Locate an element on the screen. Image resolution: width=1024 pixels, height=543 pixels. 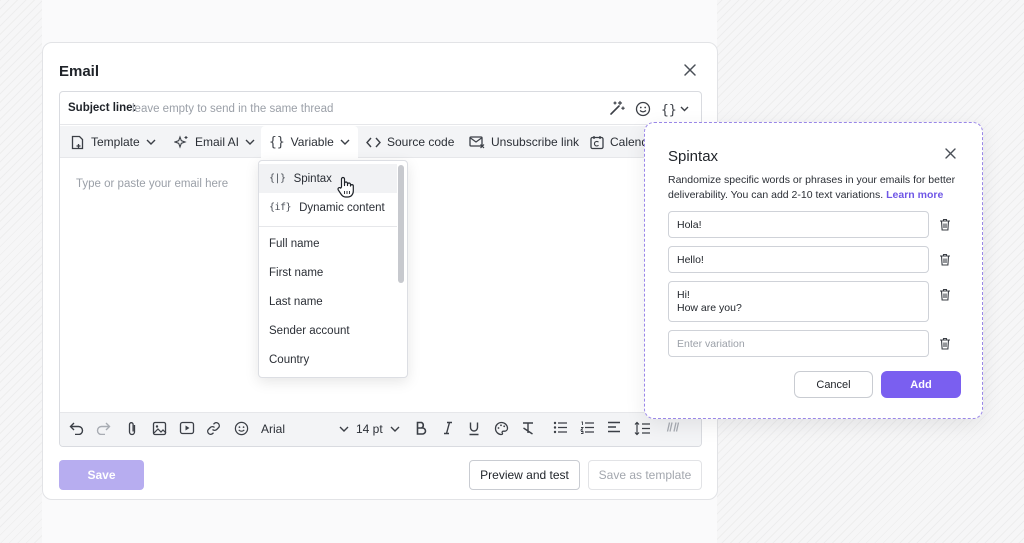
italic-icon is located at coordinates (448, 428).